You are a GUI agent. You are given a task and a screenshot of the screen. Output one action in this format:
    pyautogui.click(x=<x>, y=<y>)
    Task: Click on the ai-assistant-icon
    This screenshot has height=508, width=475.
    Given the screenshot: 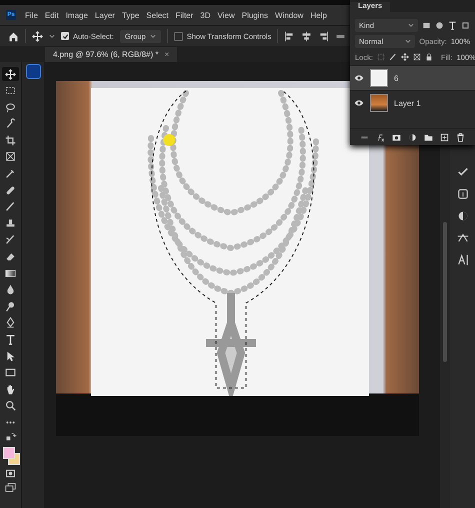 What is the action you would take?
    pyautogui.click(x=33, y=71)
    